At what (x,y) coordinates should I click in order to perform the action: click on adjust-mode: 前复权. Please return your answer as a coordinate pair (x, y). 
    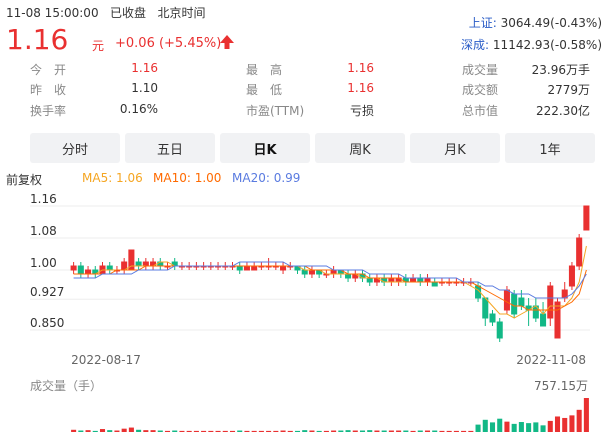
    Looking at the image, I should click on (24, 179).